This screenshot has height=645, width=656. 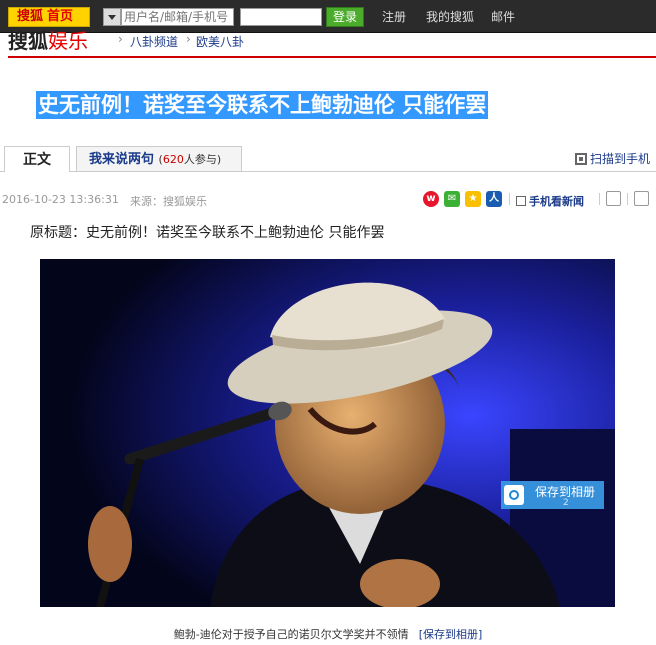 I want to click on channel-logo-ent: 娱乐, so click(x=68, y=41).